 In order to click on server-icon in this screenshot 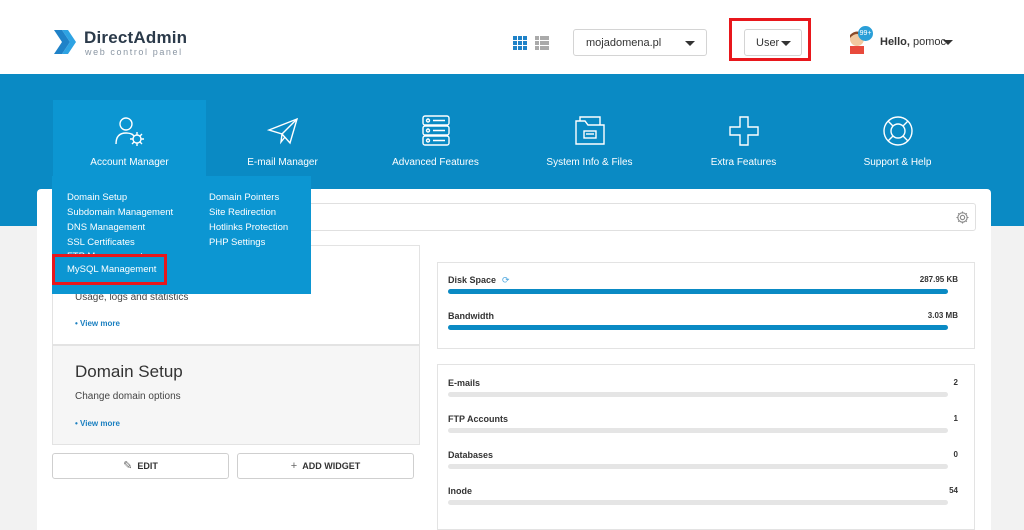, I will do `click(435, 130)`.